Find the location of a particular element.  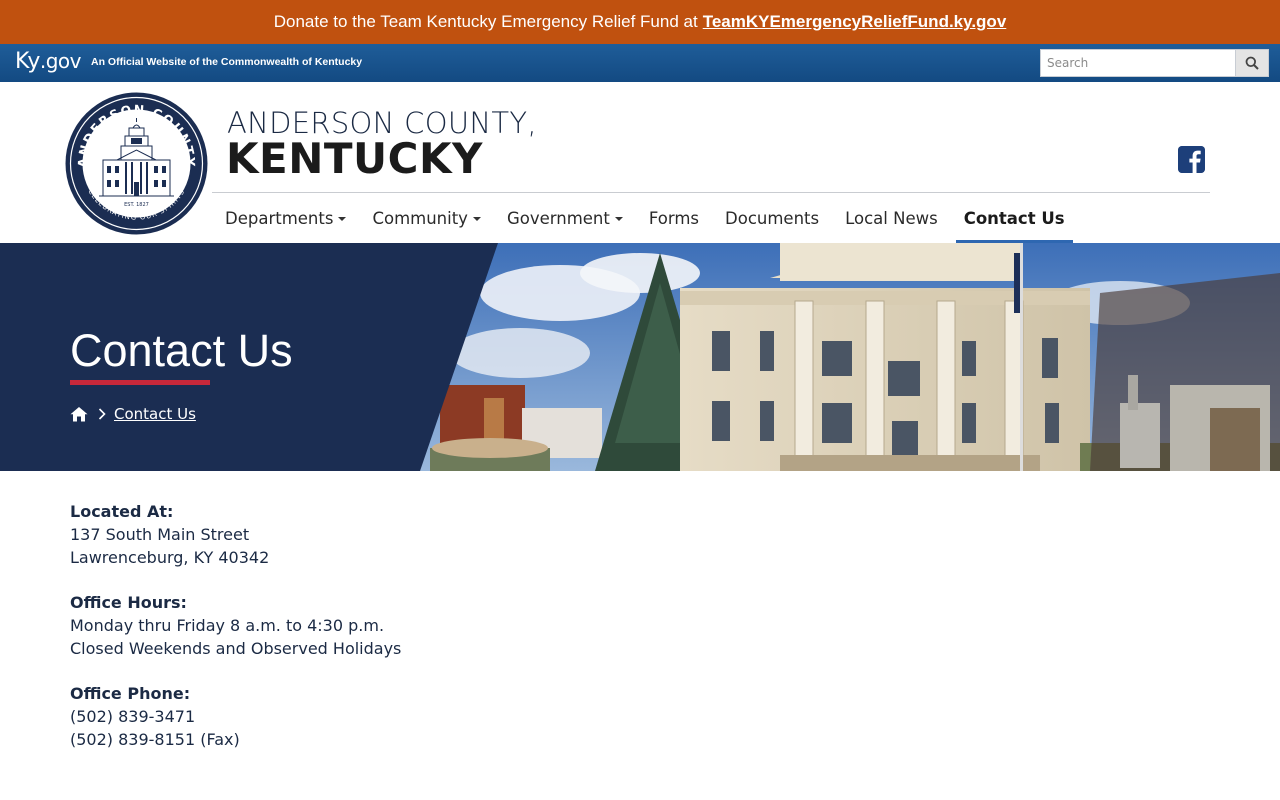

kygov-logo-ky: Ky is located at coordinates (27, 61).